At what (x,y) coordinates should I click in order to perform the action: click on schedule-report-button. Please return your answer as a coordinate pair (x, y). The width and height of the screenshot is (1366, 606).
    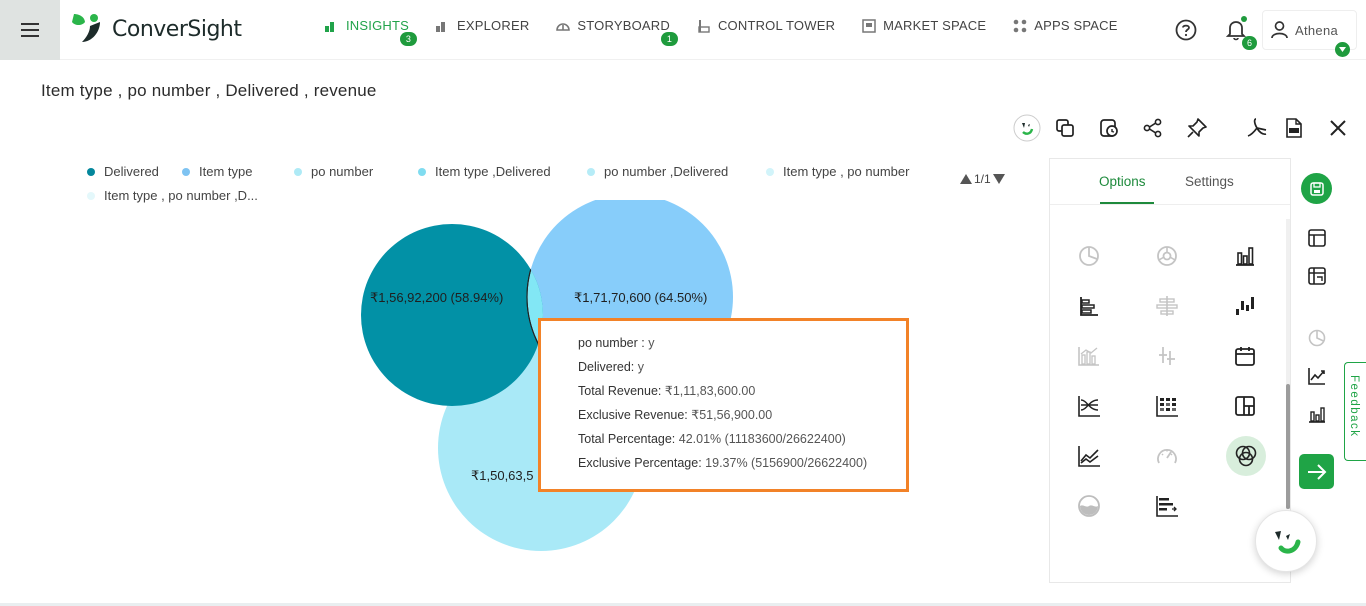
    Looking at the image, I should click on (1109, 128).